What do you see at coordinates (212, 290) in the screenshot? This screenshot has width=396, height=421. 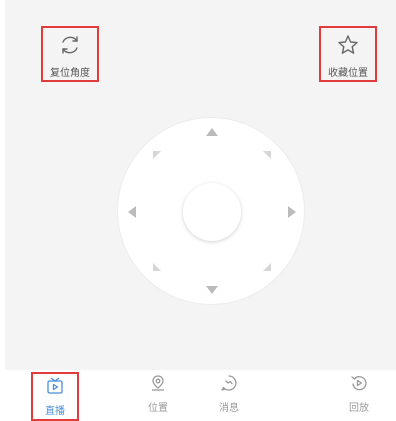 I see `arrow-down-icon` at bounding box center [212, 290].